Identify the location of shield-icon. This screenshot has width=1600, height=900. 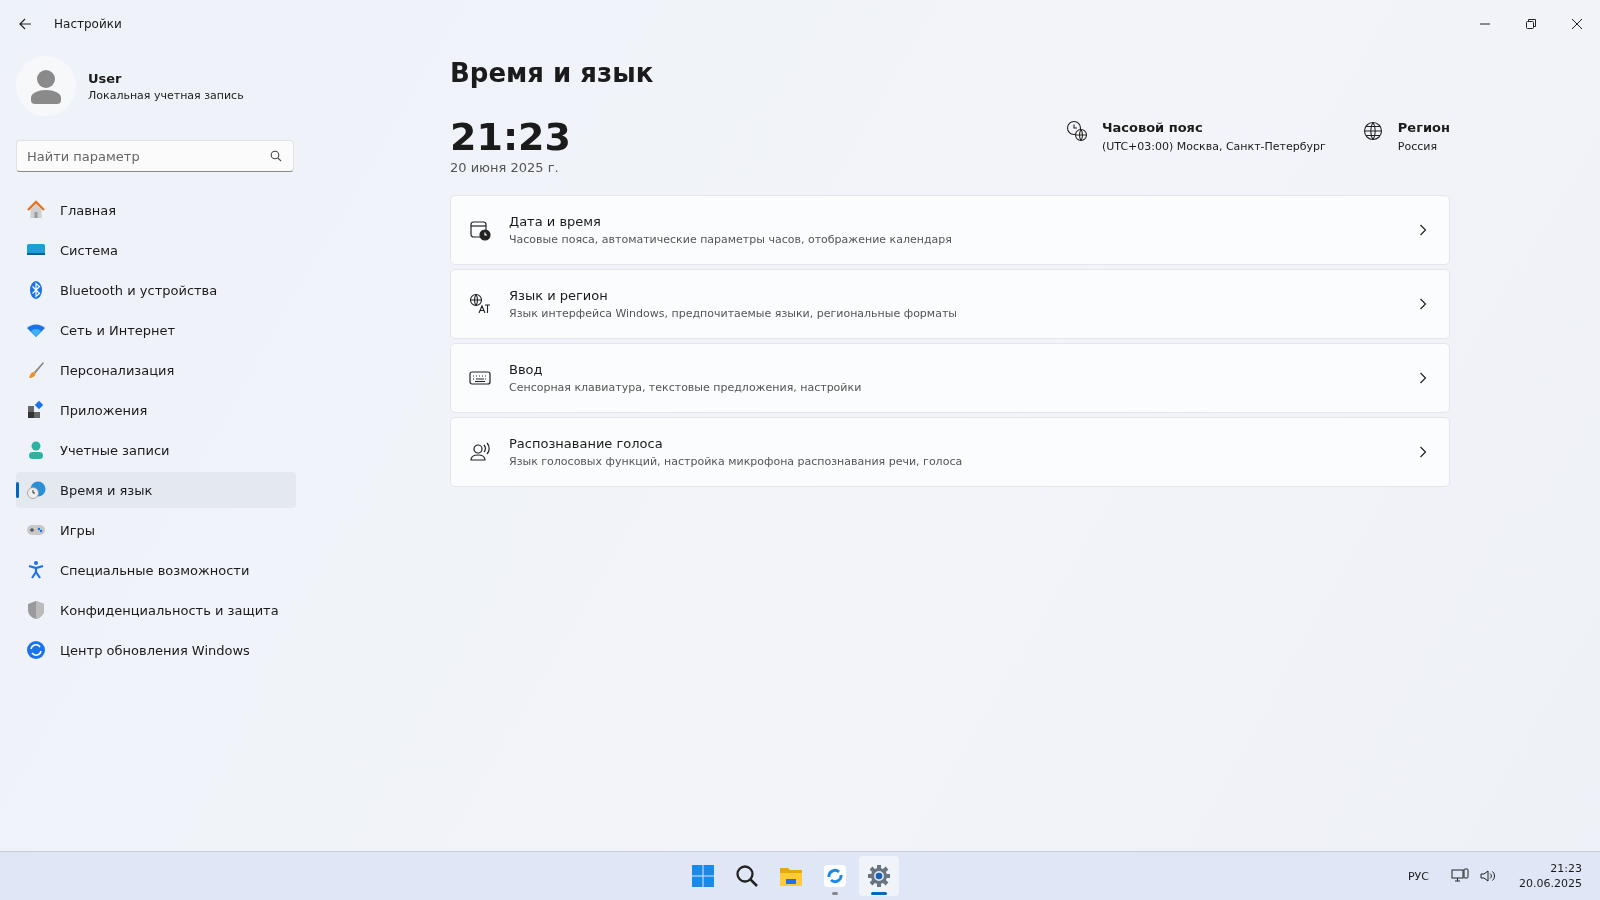
(36, 610).